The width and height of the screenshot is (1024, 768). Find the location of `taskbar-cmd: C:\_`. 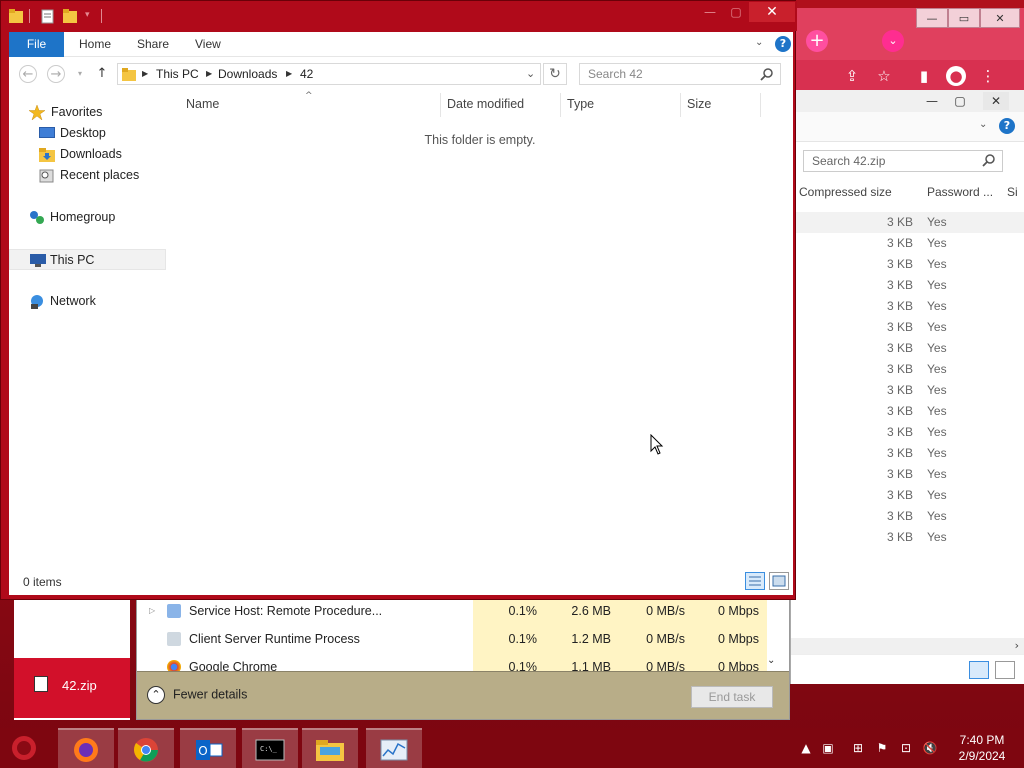

taskbar-cmd: C:\_ is located at coordinates (270, 748).